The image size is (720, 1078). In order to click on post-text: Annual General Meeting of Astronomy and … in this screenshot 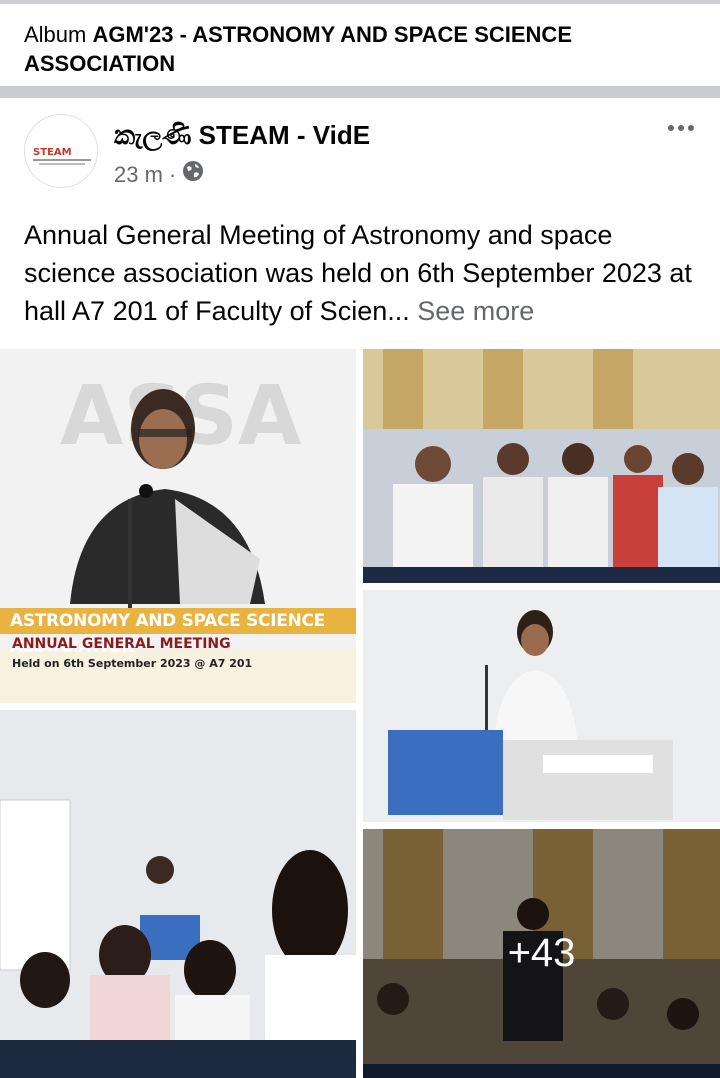, I will do `click(360, 273)`.